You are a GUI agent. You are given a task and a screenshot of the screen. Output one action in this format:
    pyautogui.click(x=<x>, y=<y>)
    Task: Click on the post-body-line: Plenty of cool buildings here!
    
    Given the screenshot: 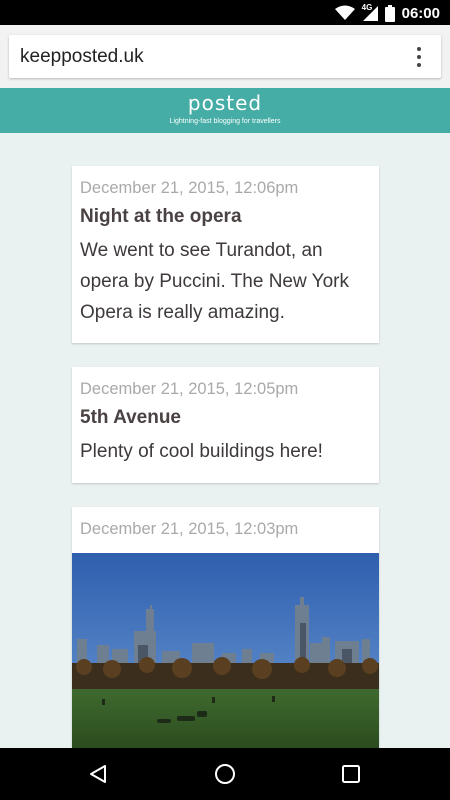 What is the action you would take?
    pyautogui.click(x=201, y=451)
    